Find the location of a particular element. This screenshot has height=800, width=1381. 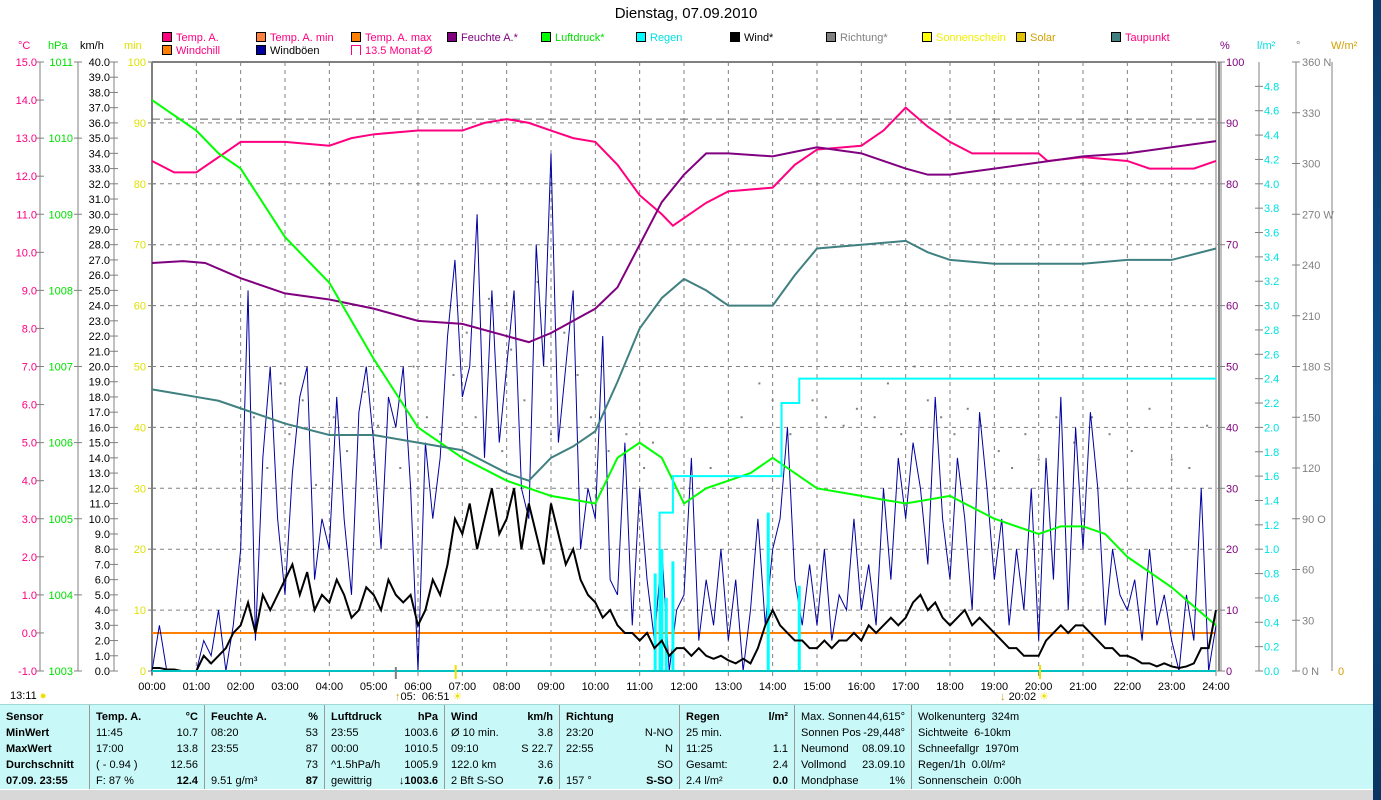

stats-row: 73 is located at coordinates (264, 765).